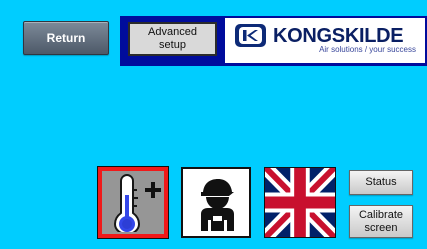 The image size is (427, 249). I want to click on operator-icon, so click(217, 204).